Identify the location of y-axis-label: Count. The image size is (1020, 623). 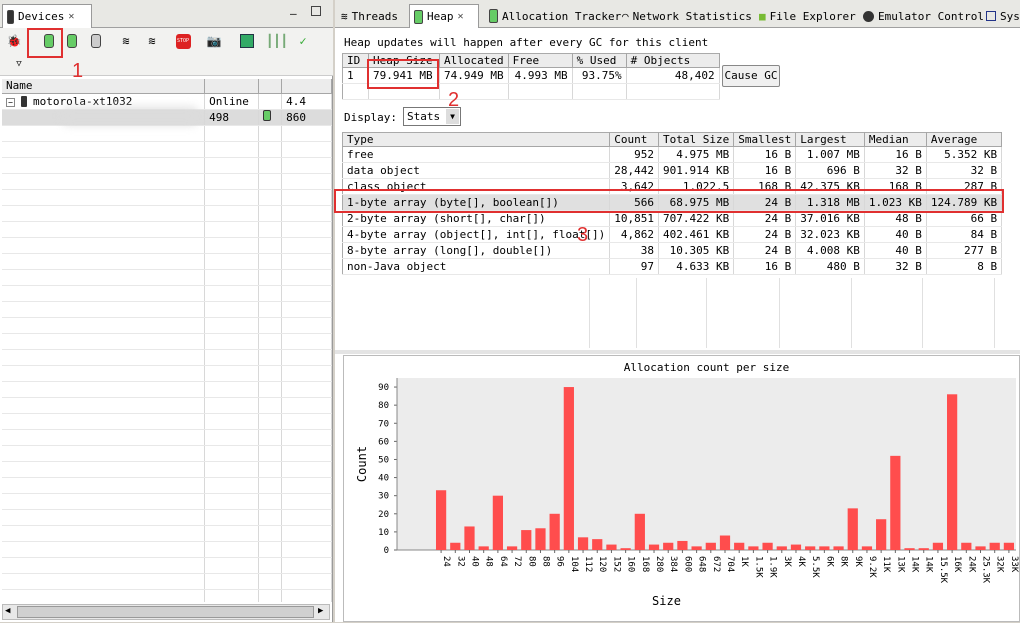
(362, 464).